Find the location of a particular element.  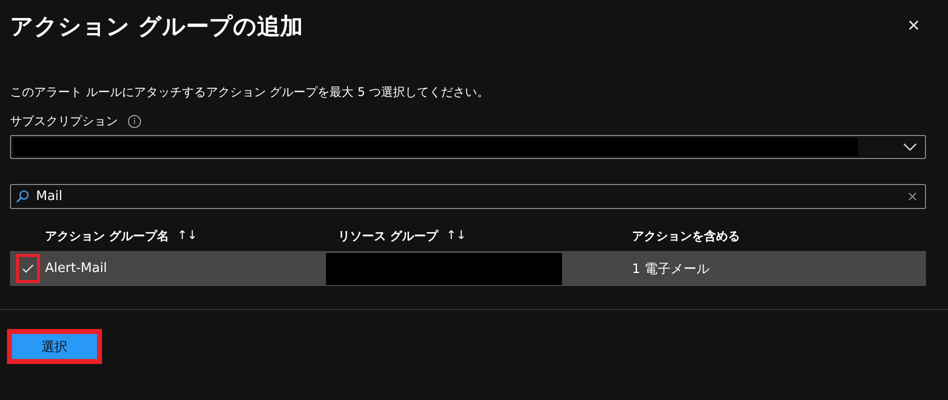

table-row: Alert-Mail 1 電子メール is located at coordinates (468, 268).